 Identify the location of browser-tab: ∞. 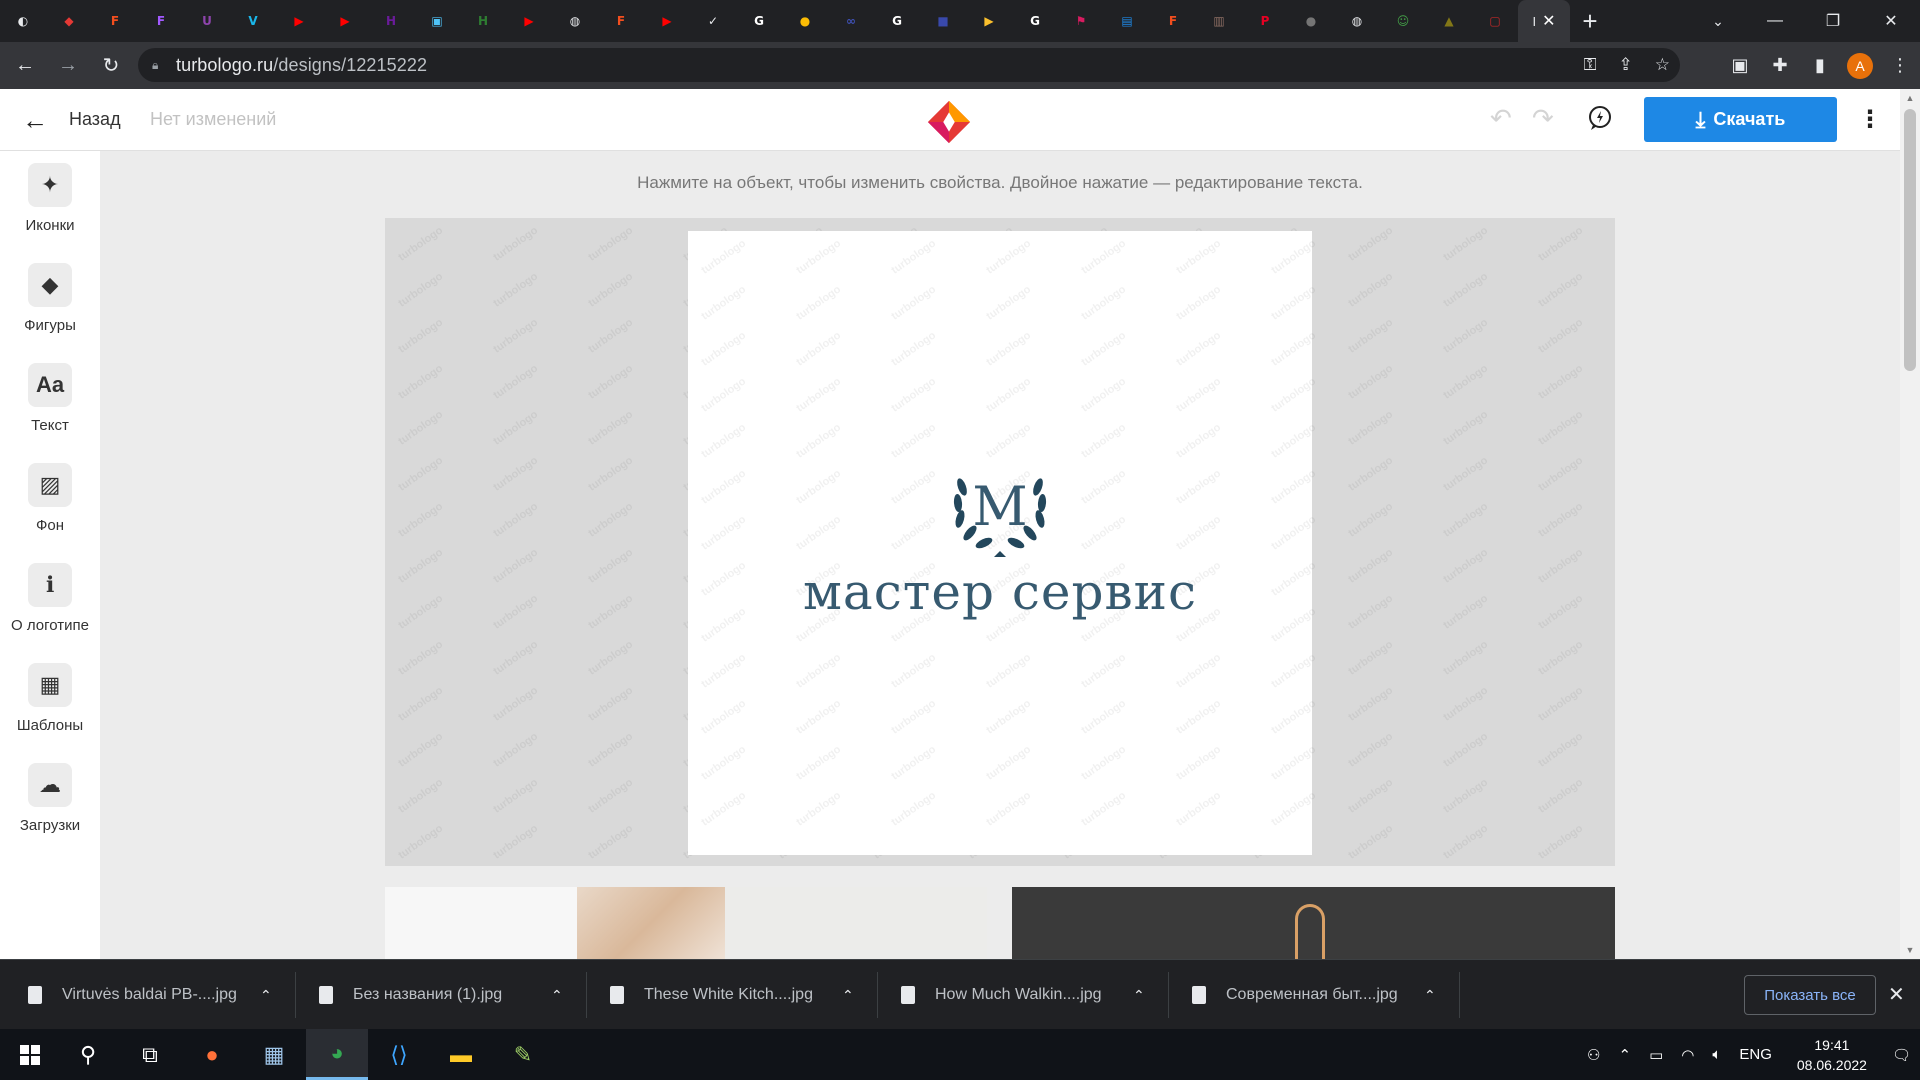
(851, 21).